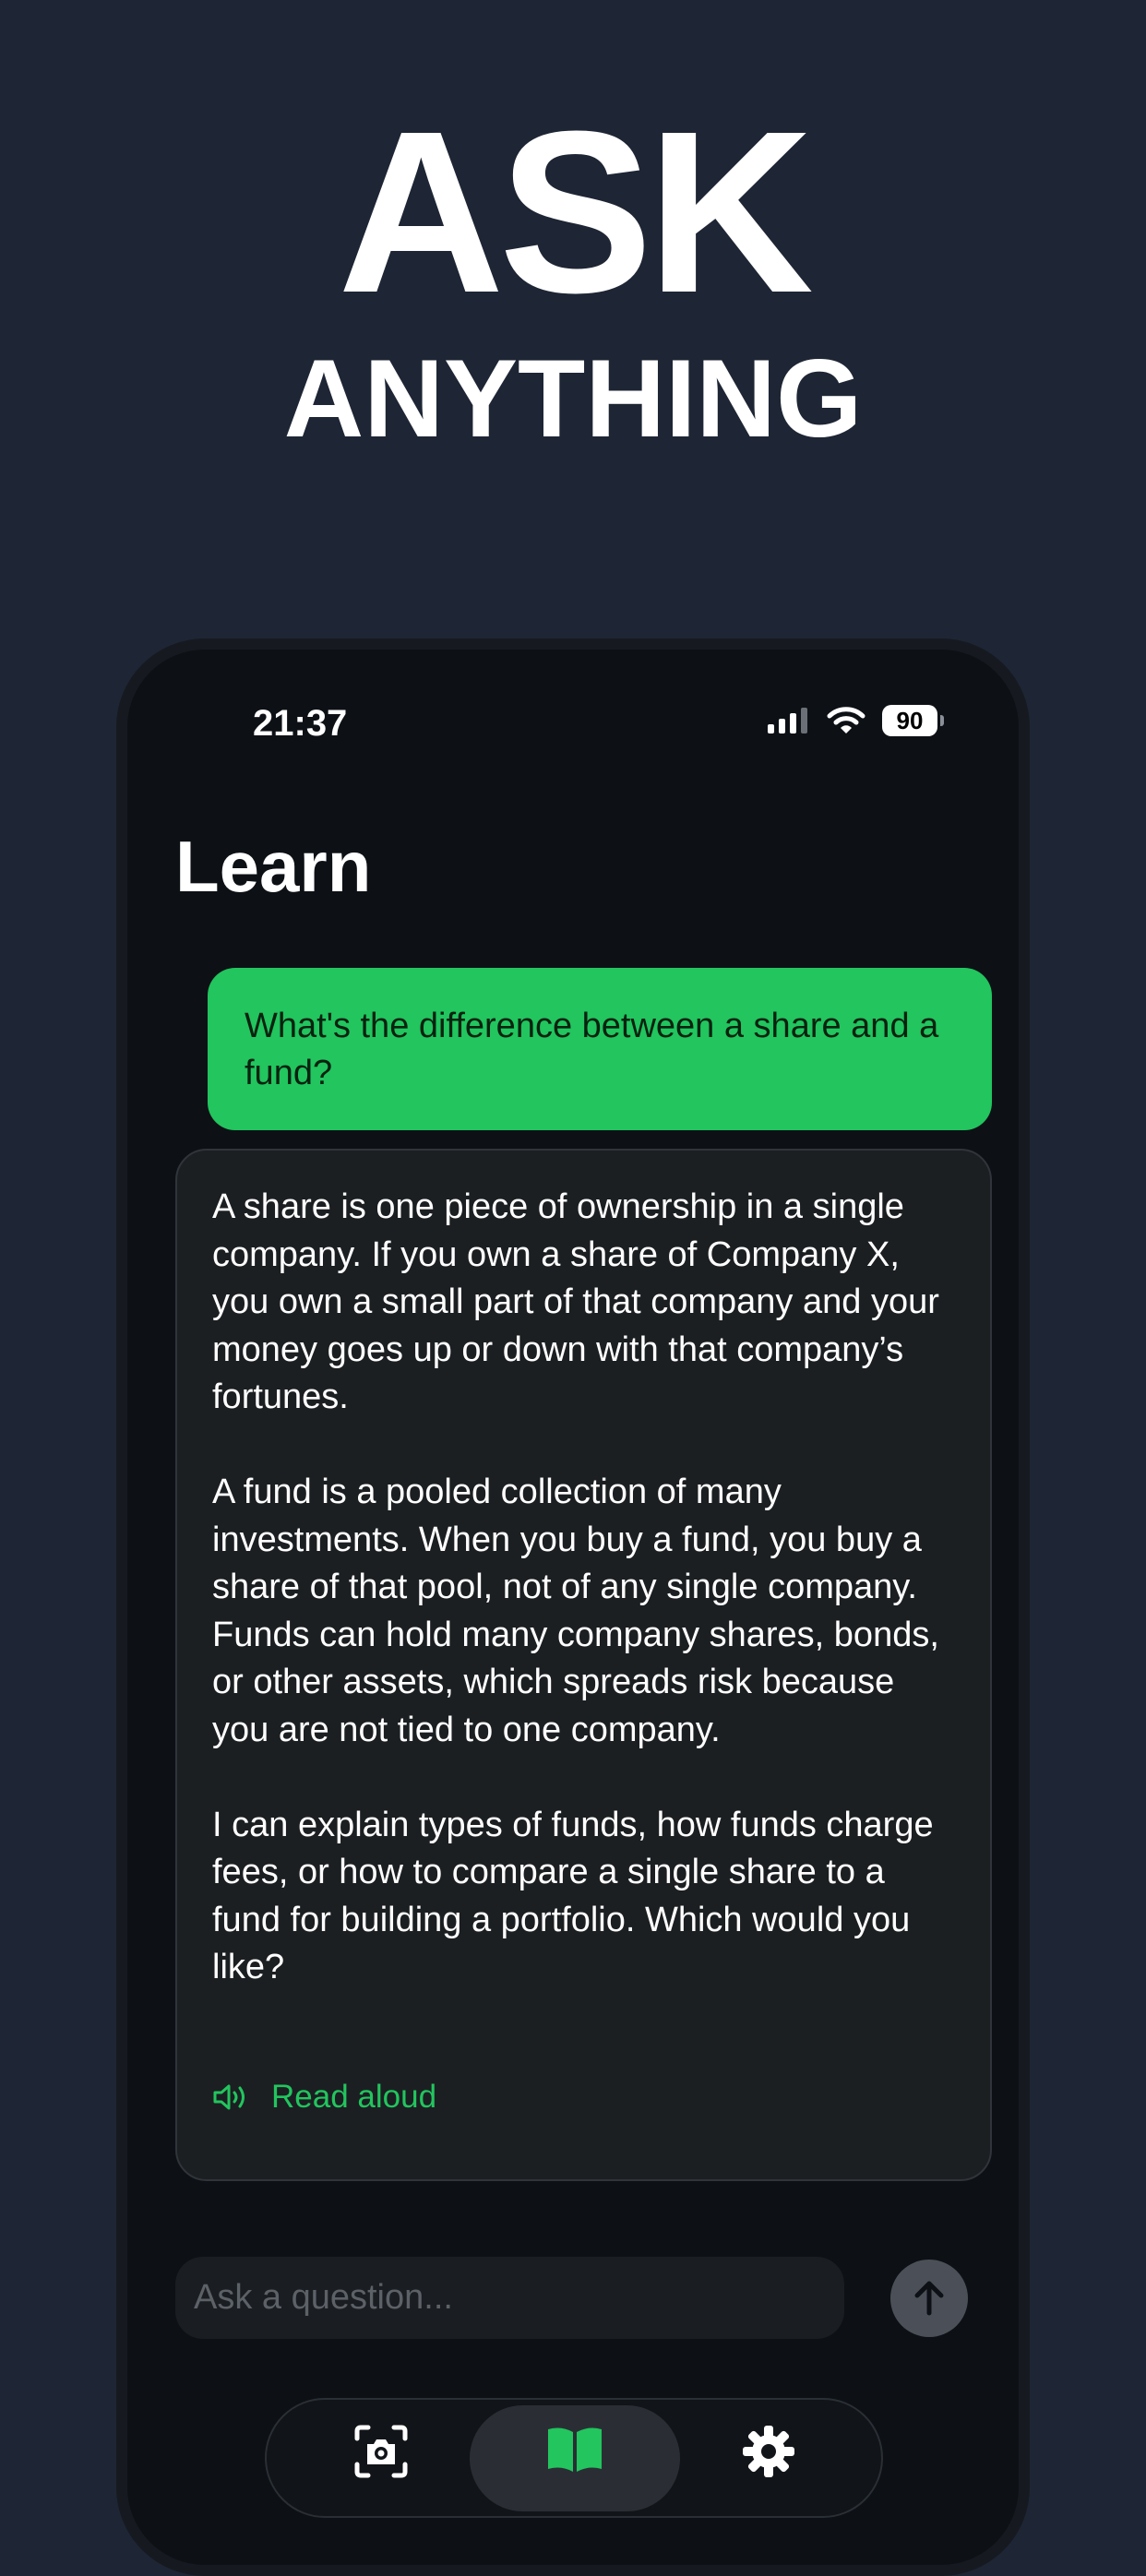 The image size is (1146, 2576). Describe the element at coordinates (510, 2298) in the screenshot. I see `question-input` at that location.